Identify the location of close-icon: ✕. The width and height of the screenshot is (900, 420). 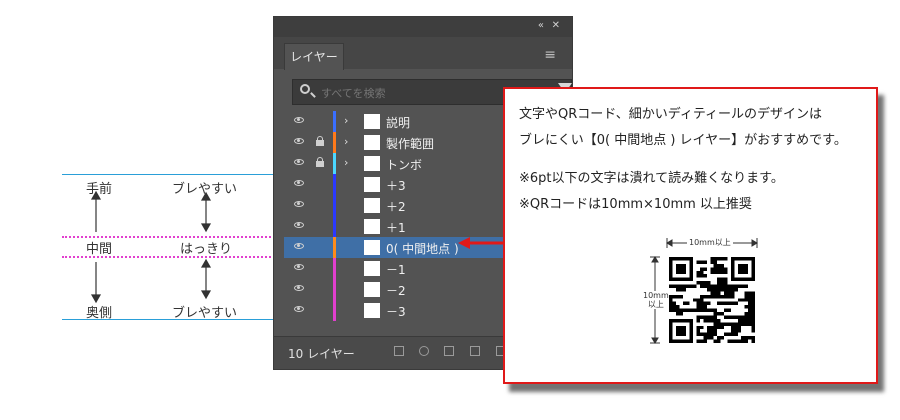
(556, 25).